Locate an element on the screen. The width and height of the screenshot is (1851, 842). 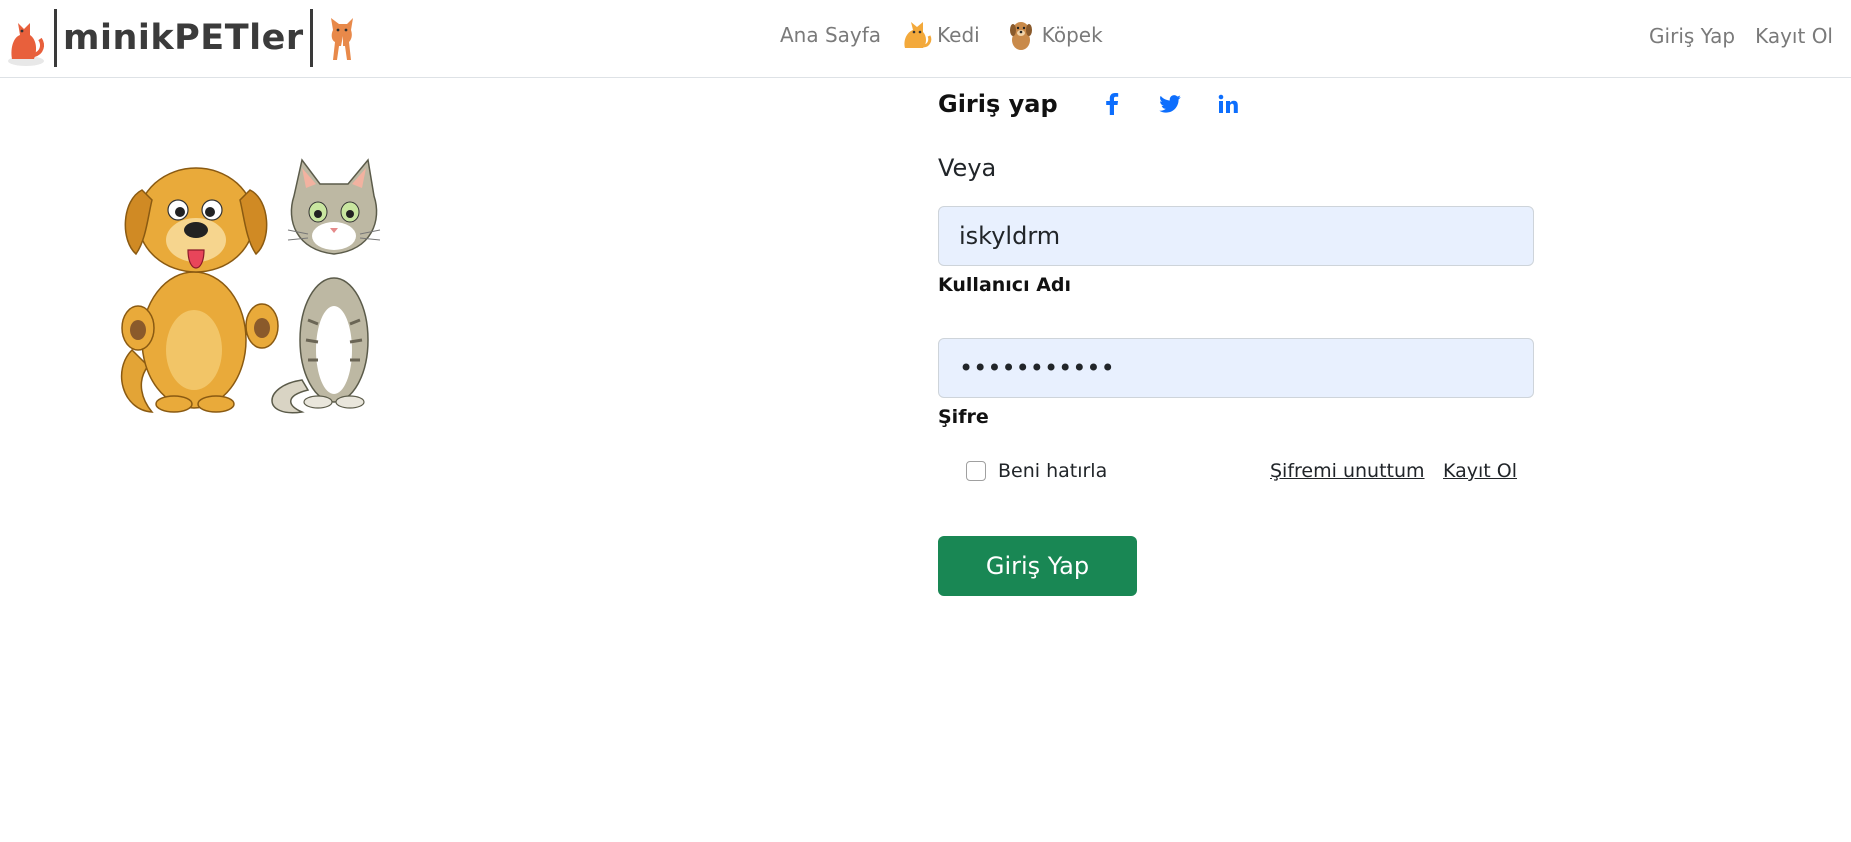
cat-icon is located at coordinates (918, 35).